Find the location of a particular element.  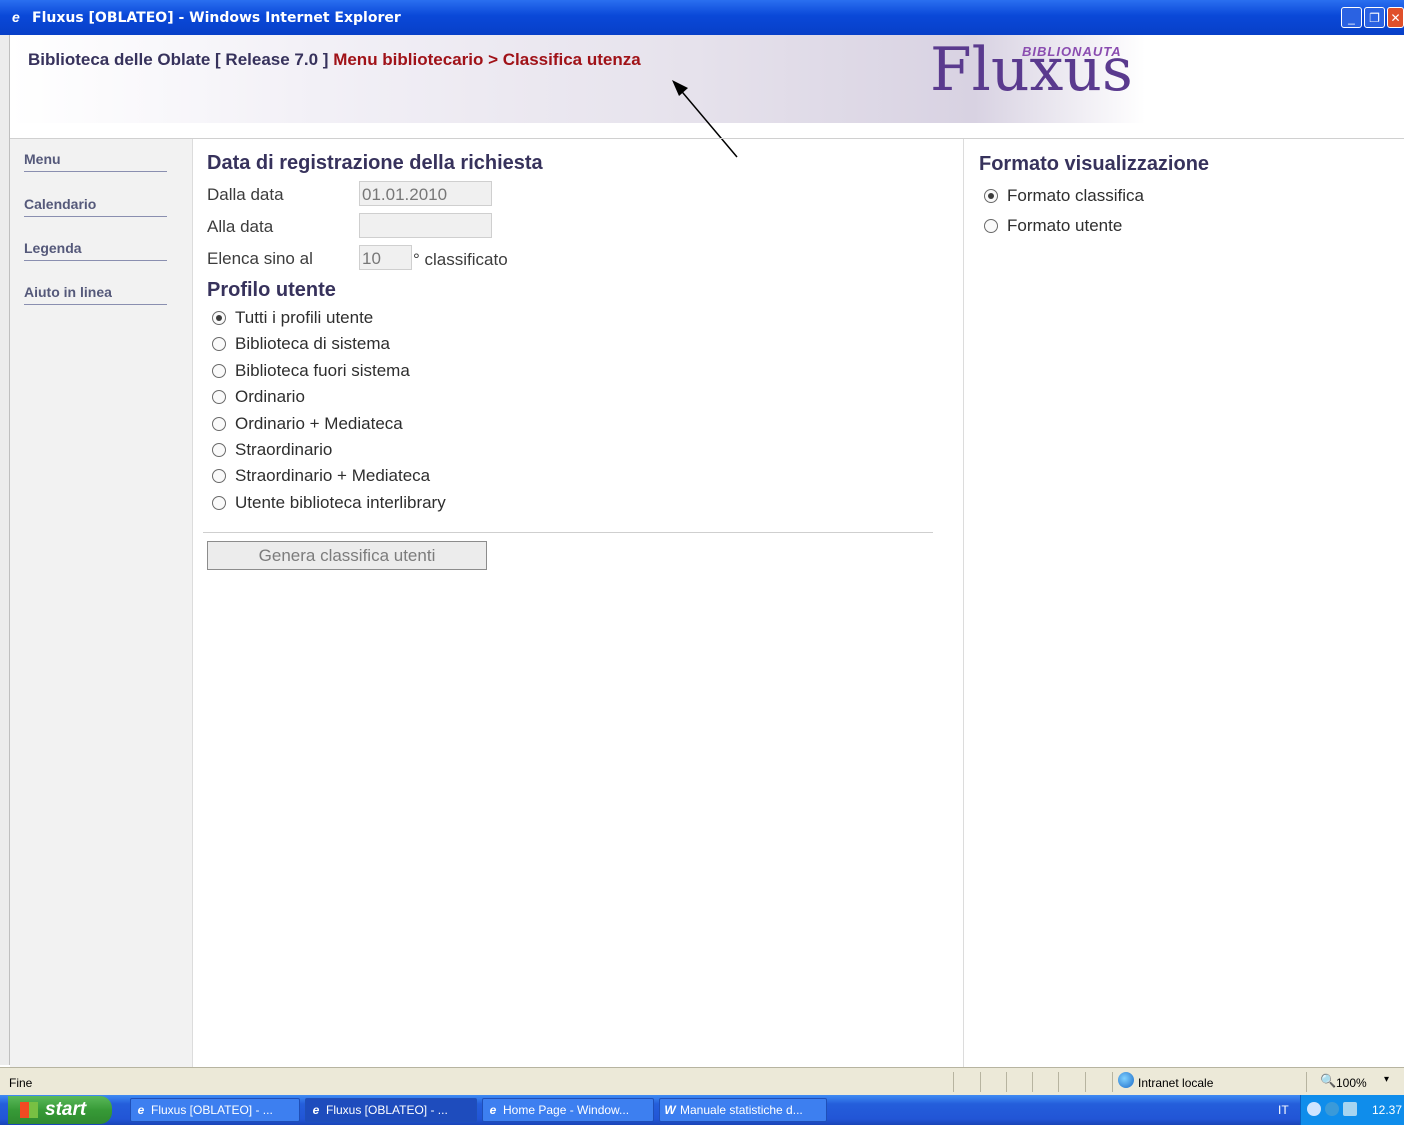

intranet-zone-icon is located at coordinates (1126, 1080).